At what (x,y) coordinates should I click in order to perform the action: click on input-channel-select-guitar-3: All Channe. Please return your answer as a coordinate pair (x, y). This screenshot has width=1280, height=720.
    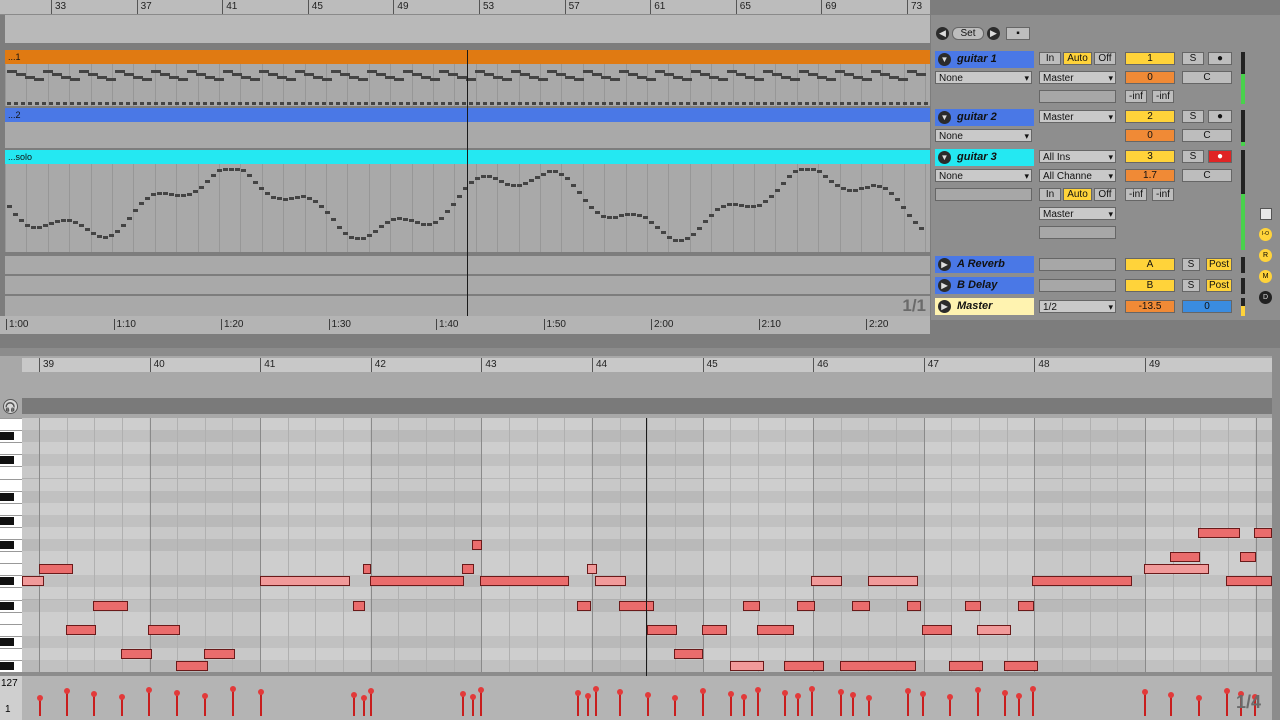
    Looking at the image, I should click on (1077, 176).